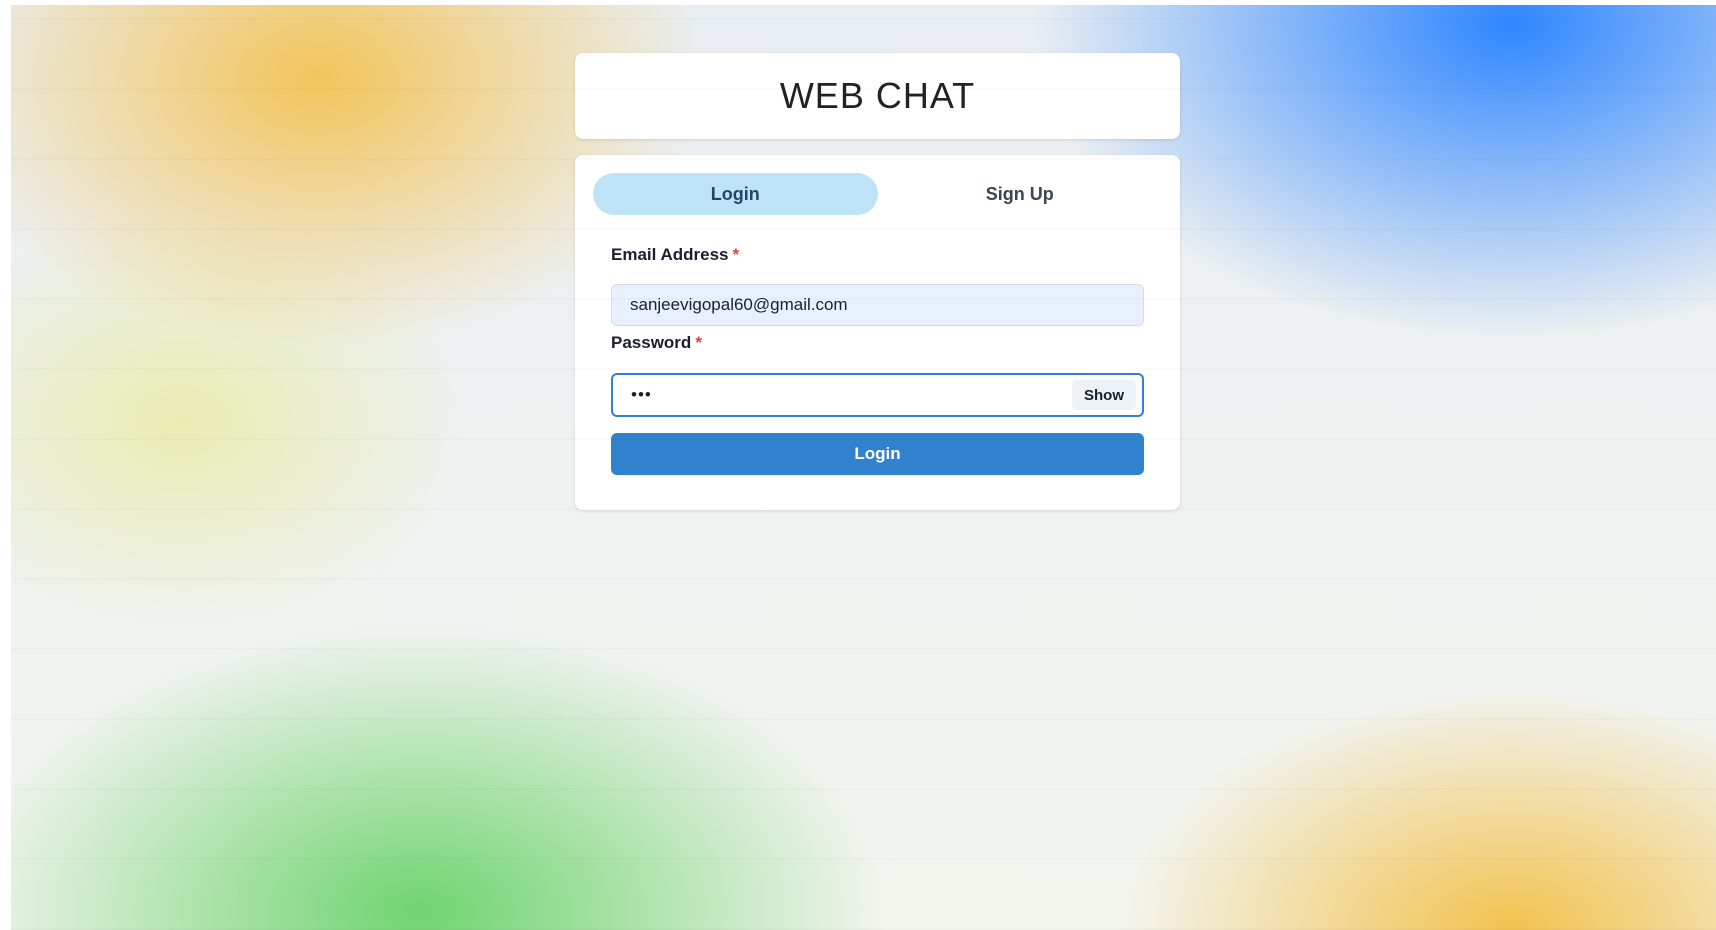  I want to click on password-field: Show, so click(877, 395).